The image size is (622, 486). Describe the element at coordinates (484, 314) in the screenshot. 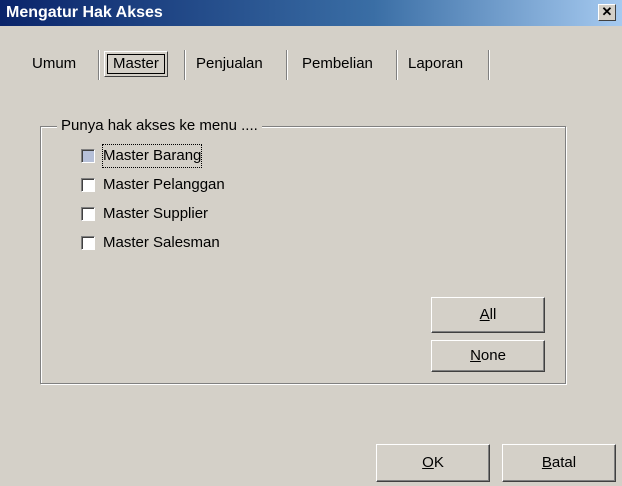

I see `mnemonic: A` at that location.